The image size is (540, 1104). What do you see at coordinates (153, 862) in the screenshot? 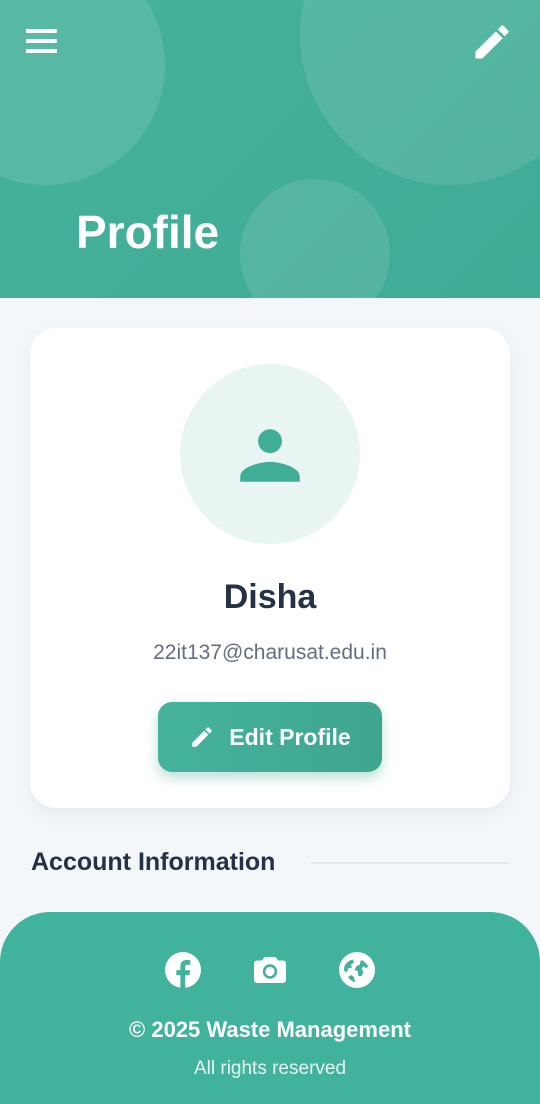
I see `account-information-heading: Account Information` at bounding box center [153, 862].